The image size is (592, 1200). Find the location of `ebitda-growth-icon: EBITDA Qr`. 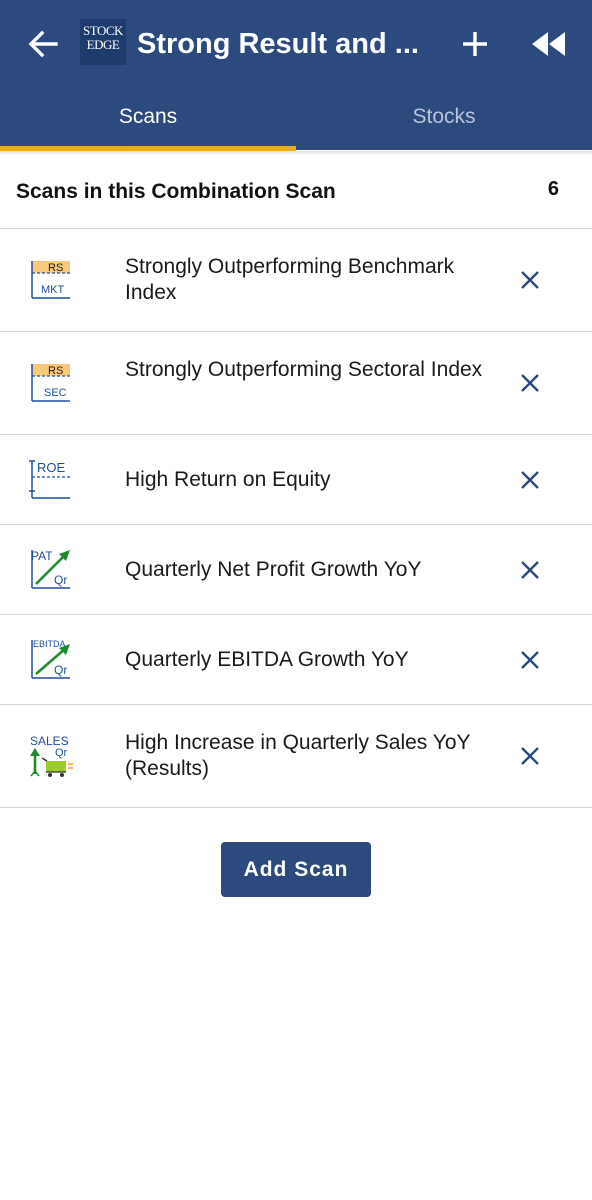

ebitda-growth-icon: EBITDA Qr is located at coordinates (51, 659).